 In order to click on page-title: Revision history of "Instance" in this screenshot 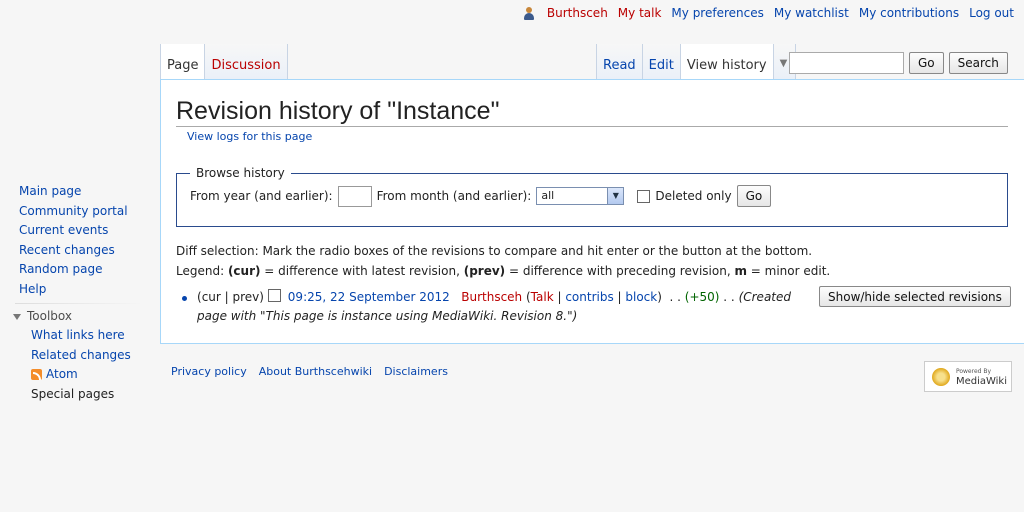, I will do `click(592, 111)`.